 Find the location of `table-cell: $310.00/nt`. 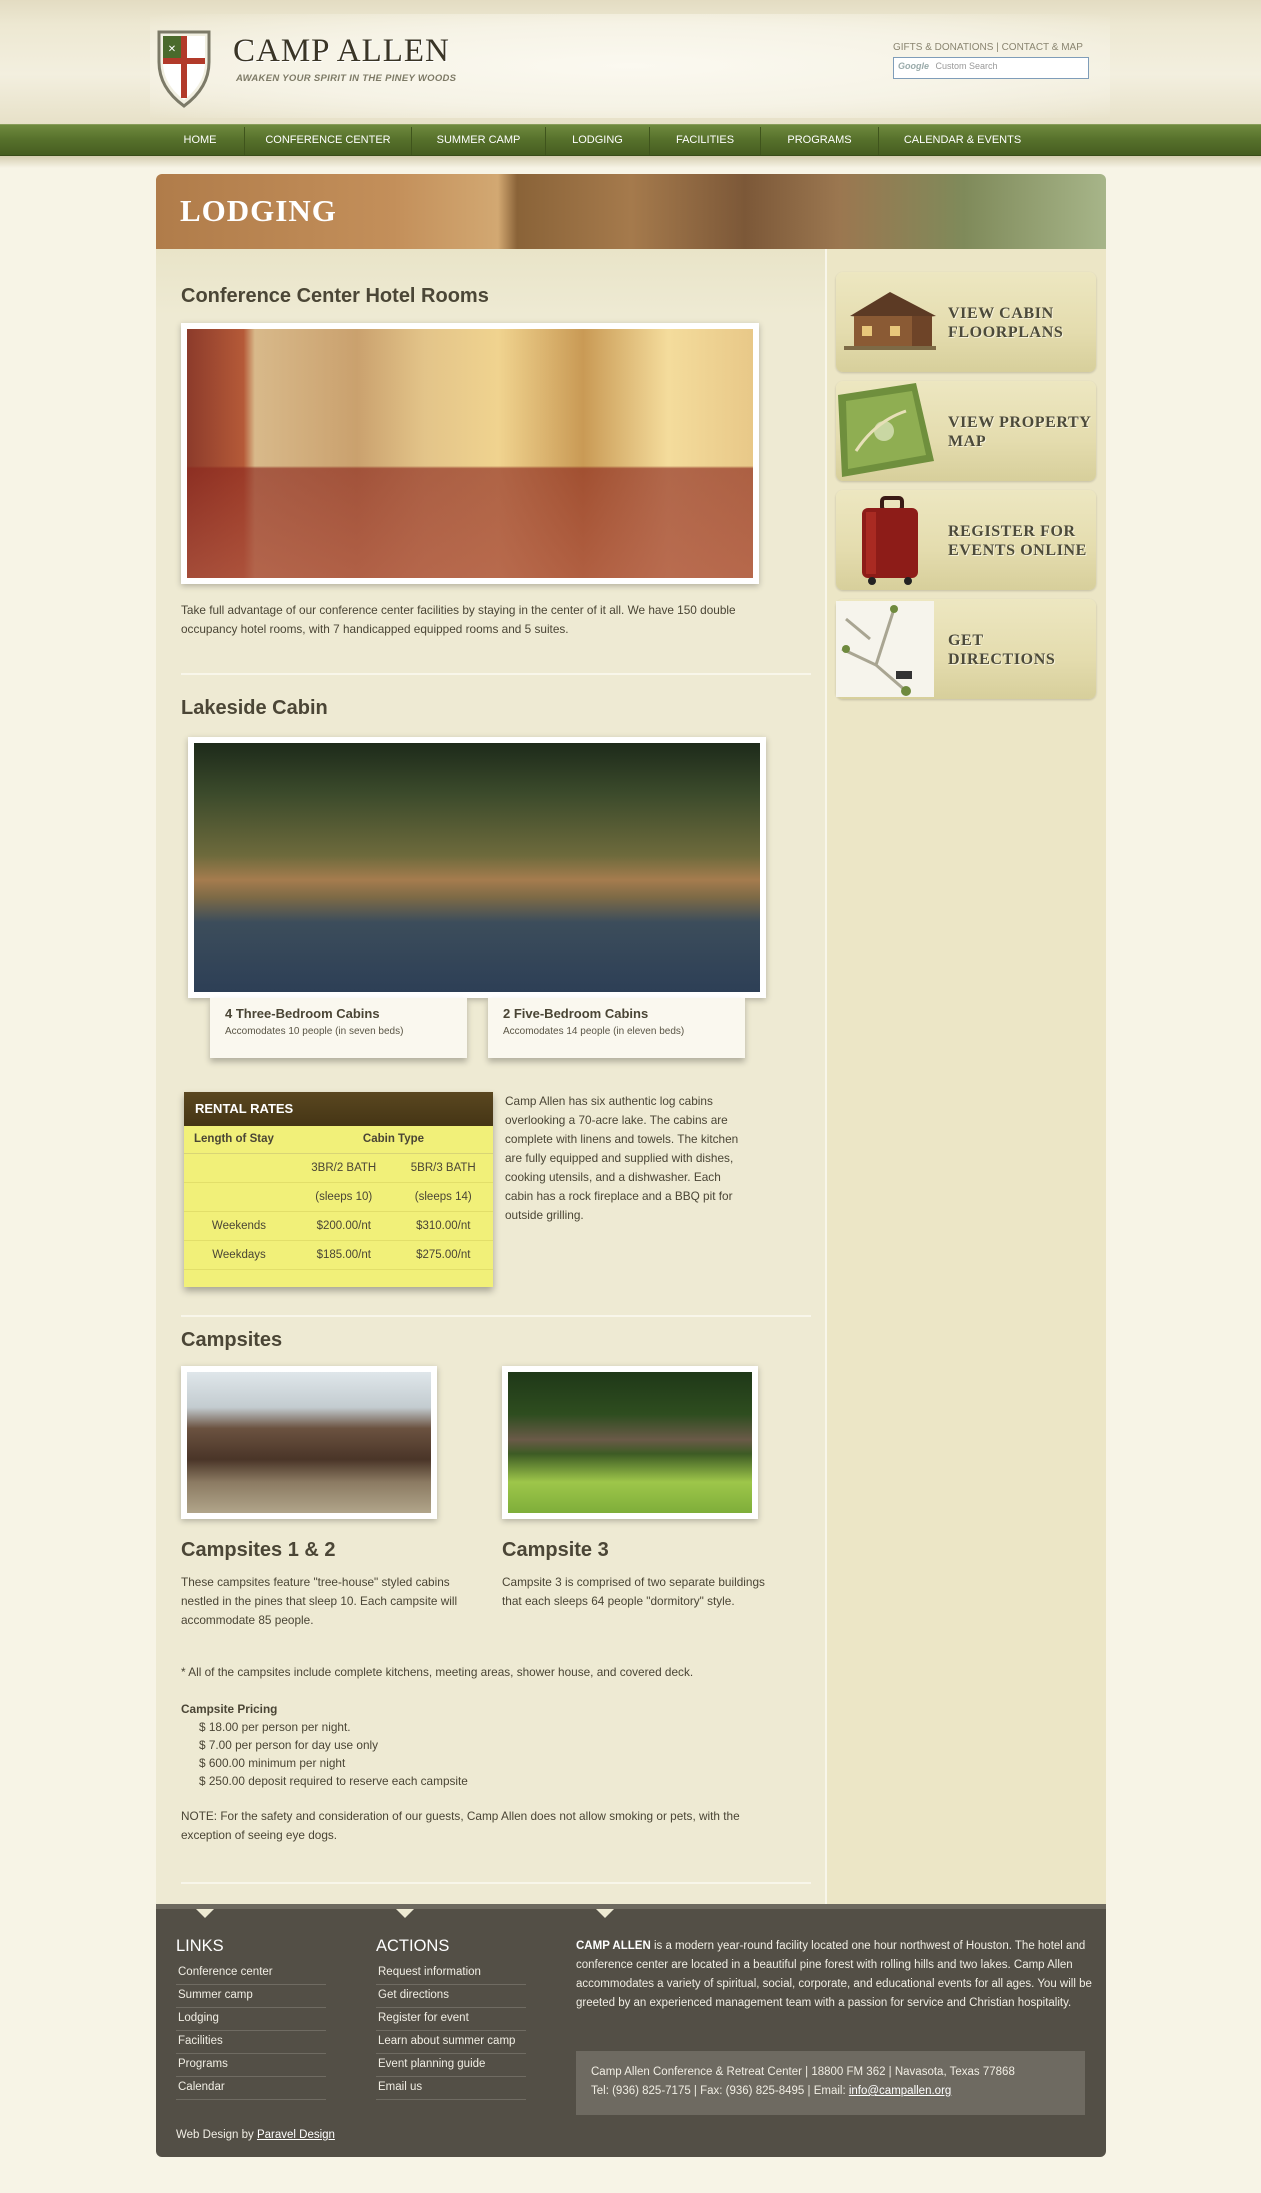

table-cell: $310.00/nt is located at coordinates (443, 1226).